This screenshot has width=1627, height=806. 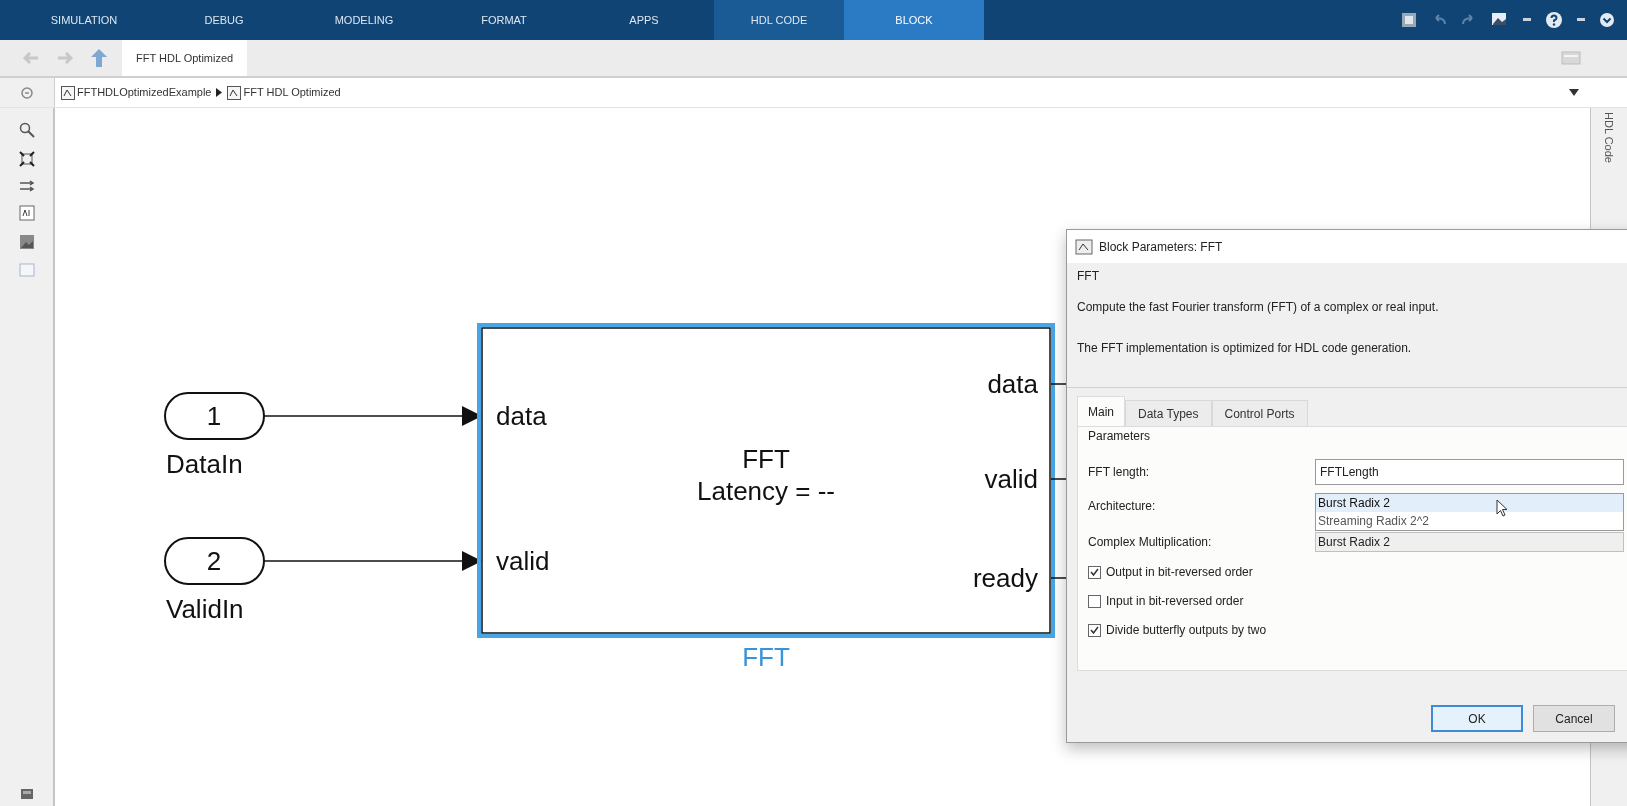 I want to click on block-icon, so click(x=1084, y=246).